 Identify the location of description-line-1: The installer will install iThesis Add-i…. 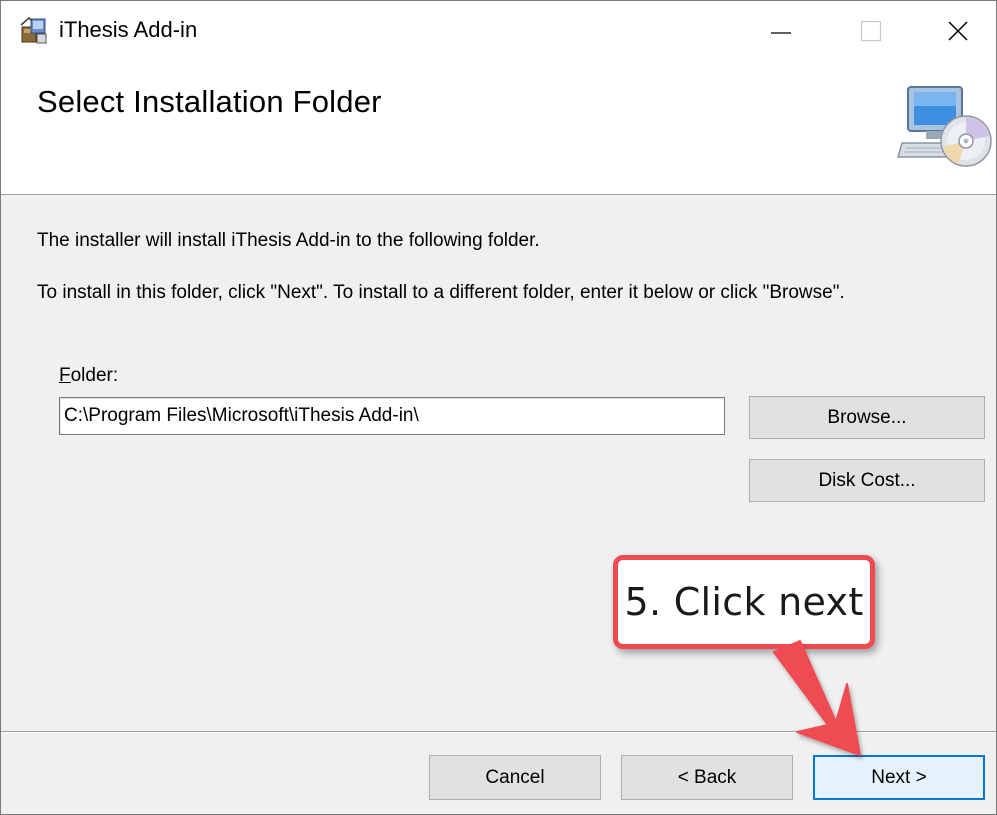
(288, 240).